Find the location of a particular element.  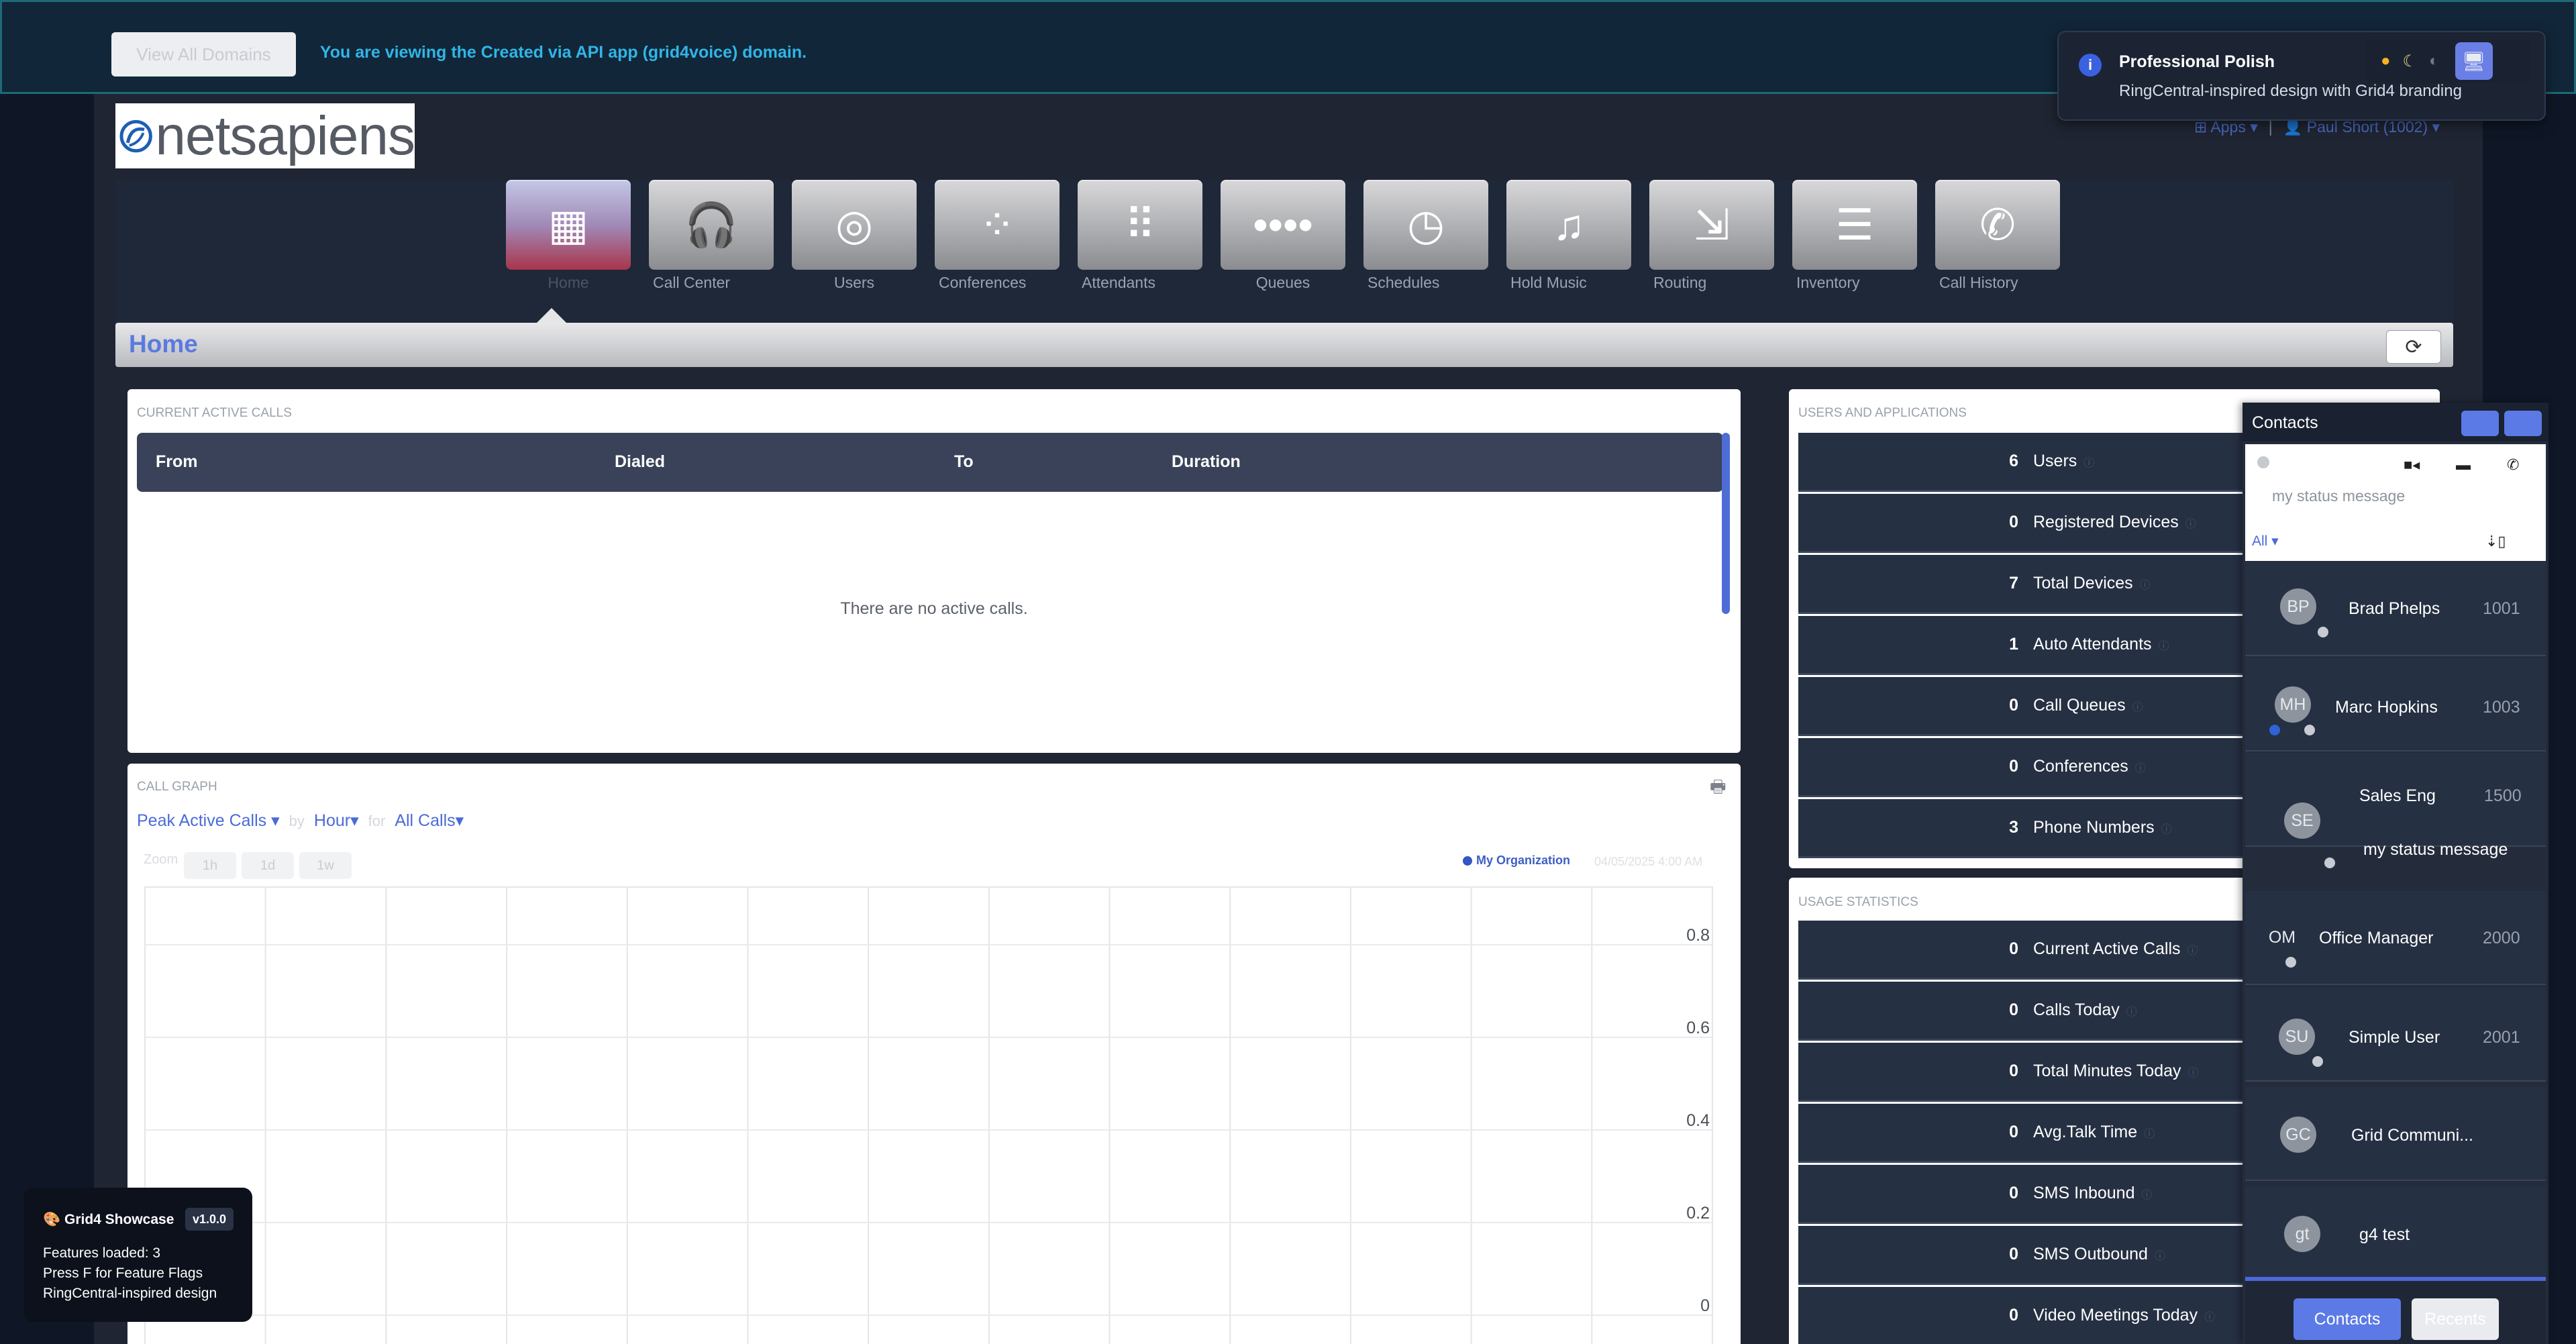

showcase-line: Press F for Feature Flags is located at coordinates (123, 1273).